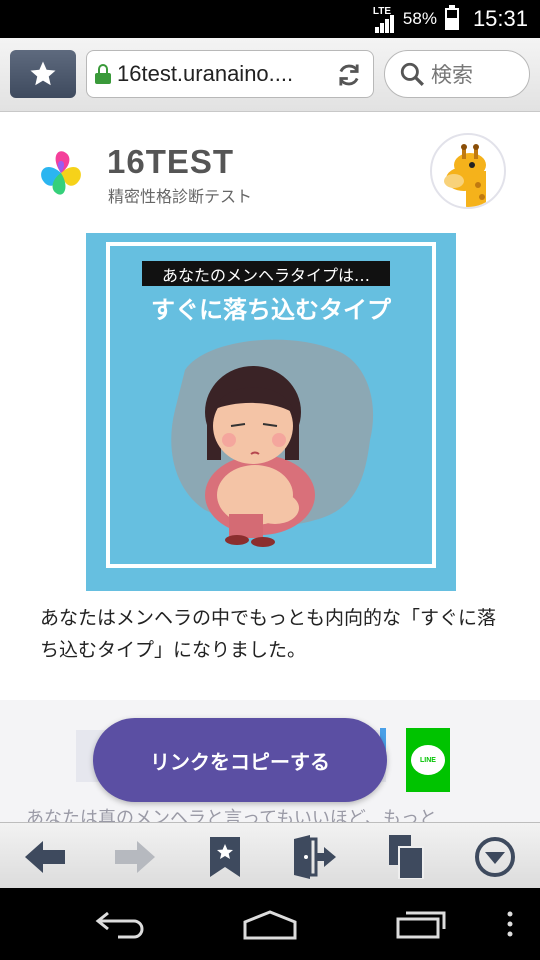 The height and width of the screenshot is (960, 540). Describe the element at coordinates (500, 18) in the screenshot. I see `clock: 15:31` at that location.